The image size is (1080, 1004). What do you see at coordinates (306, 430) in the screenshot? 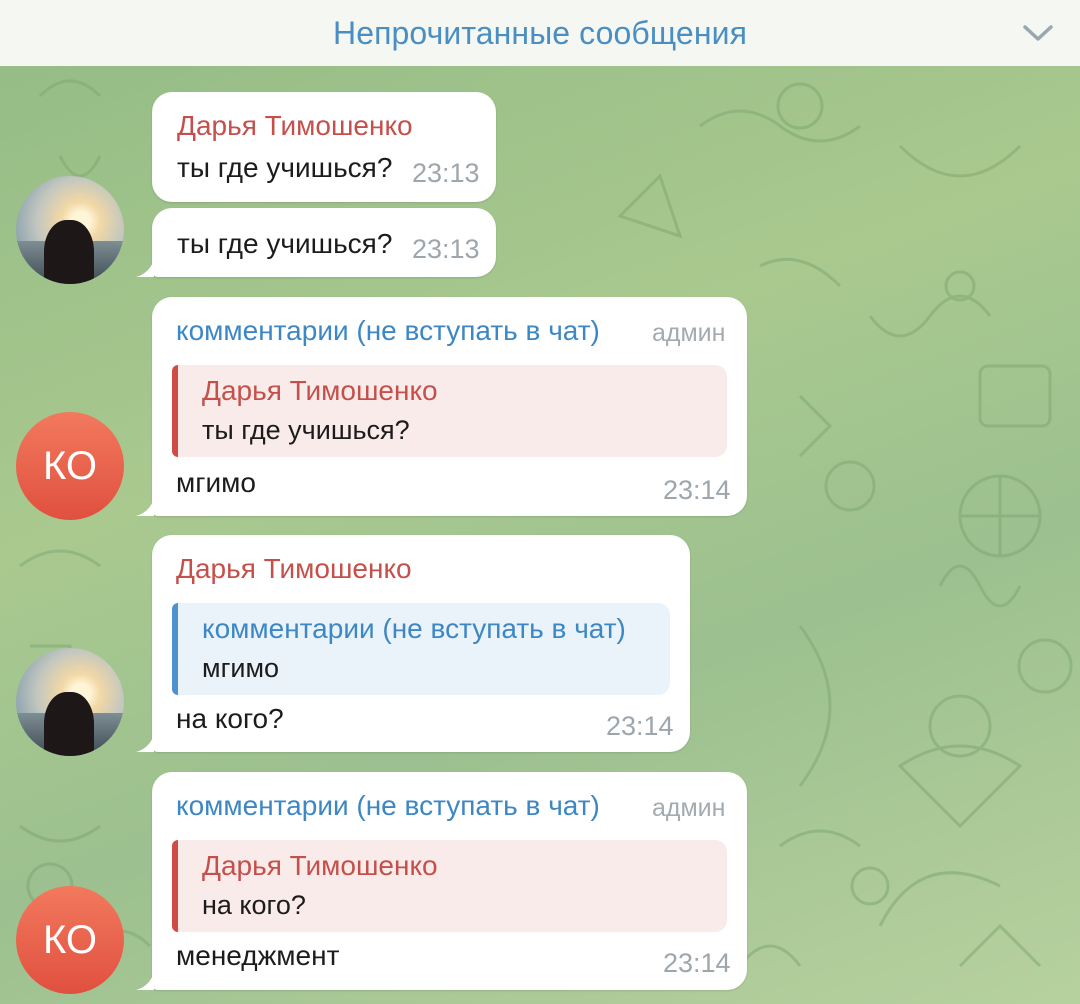
I see `reply-text: ты где учишься?` at bounding box center [306, 430].